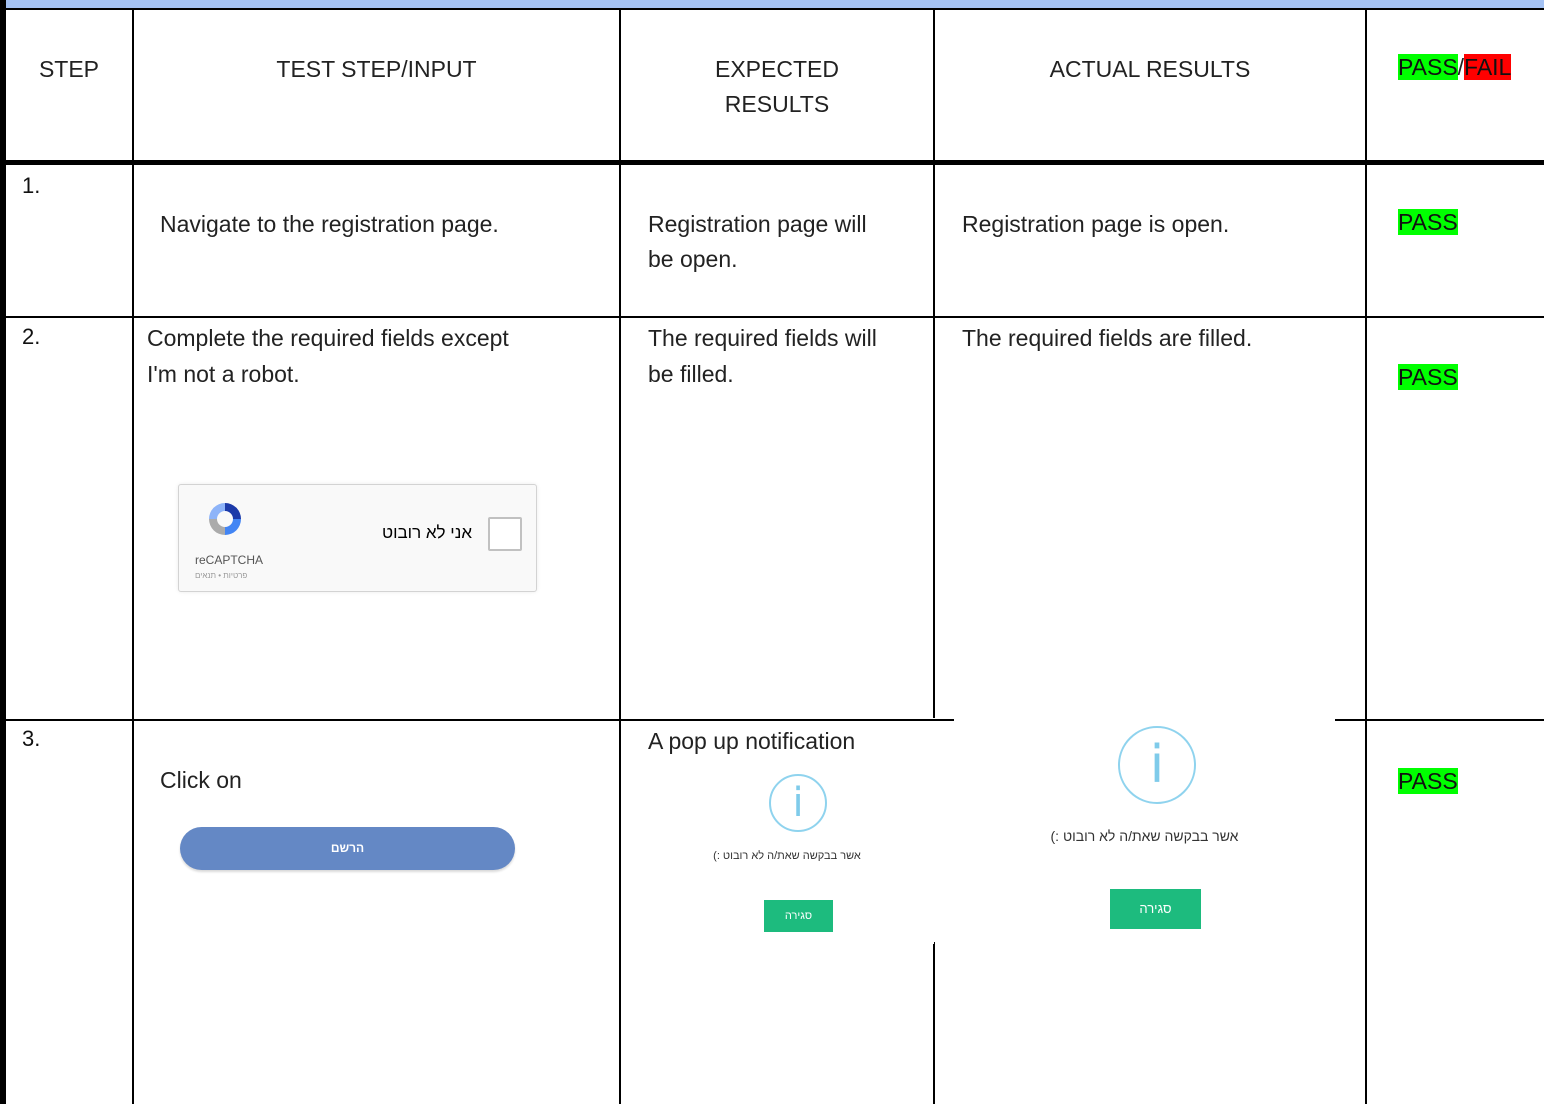  I want to click on actual-popup-message: אשר בבקשה שאת/ה לא רובוט :), so click(1144, 836).